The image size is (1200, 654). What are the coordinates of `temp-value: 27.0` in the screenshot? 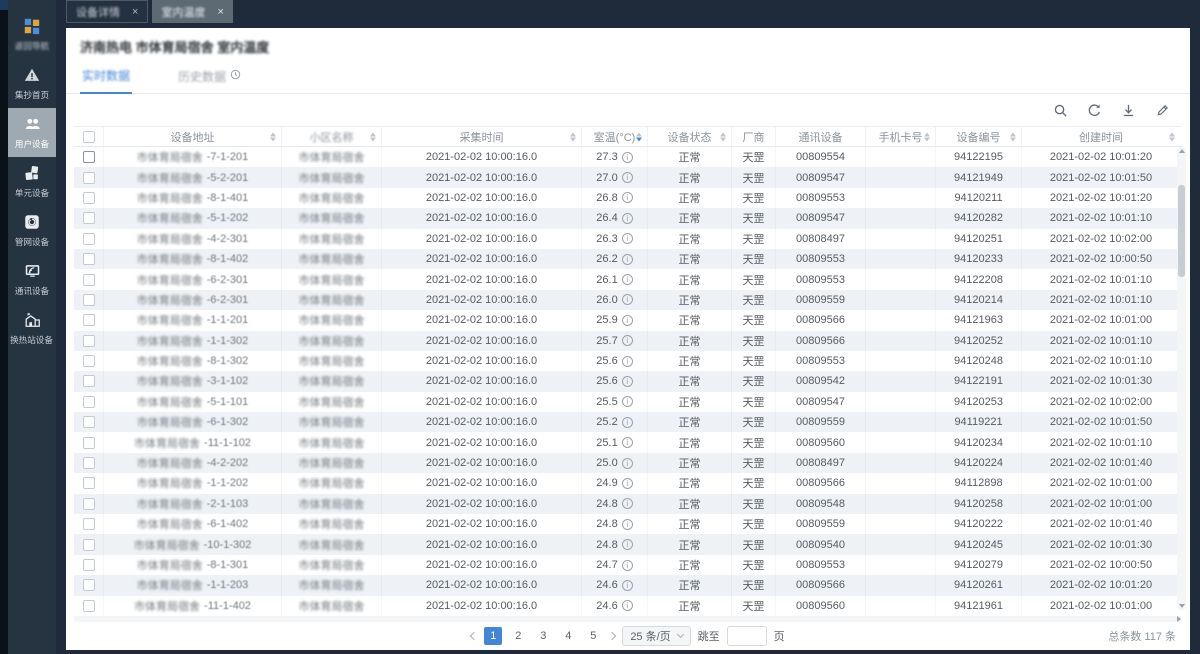 It's located at (607, 177).